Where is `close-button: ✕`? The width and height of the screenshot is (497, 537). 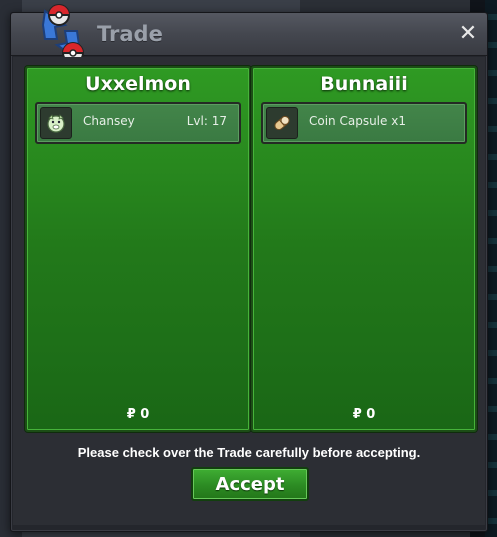
close-button: ✕ is located at coordinates (468, 33).